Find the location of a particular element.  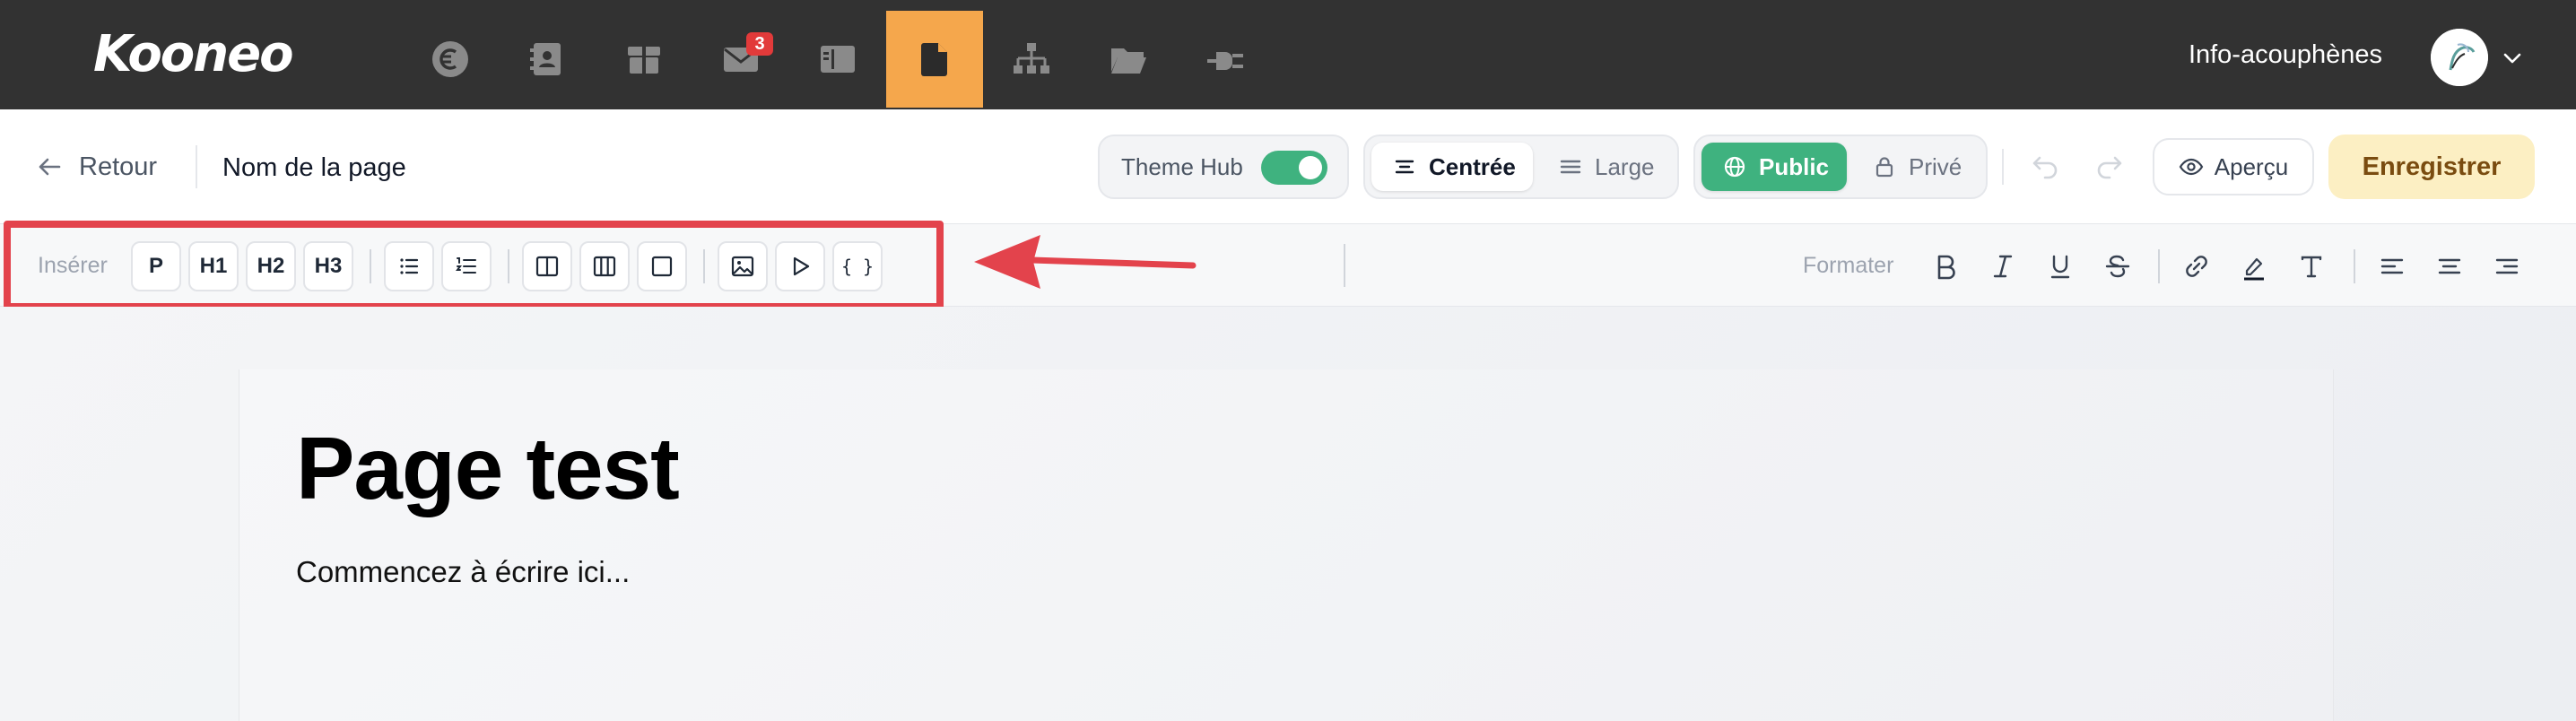

visibility-option-prive: Privé is located at coordinates (1915, 167).